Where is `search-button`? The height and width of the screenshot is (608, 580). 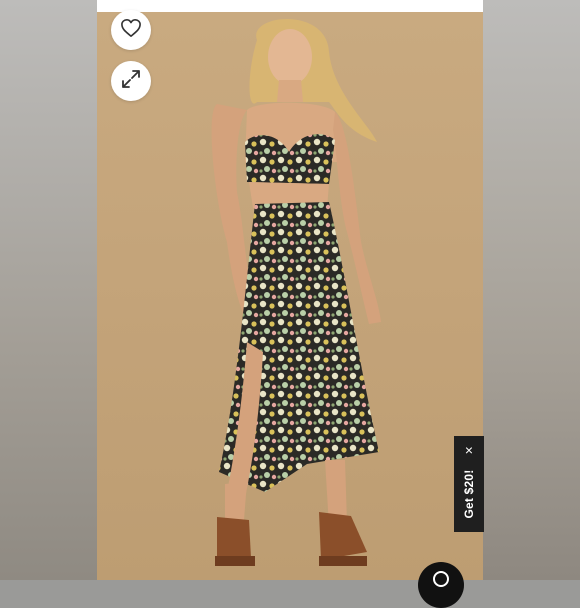 search-button is located at coordinates (441, 585).